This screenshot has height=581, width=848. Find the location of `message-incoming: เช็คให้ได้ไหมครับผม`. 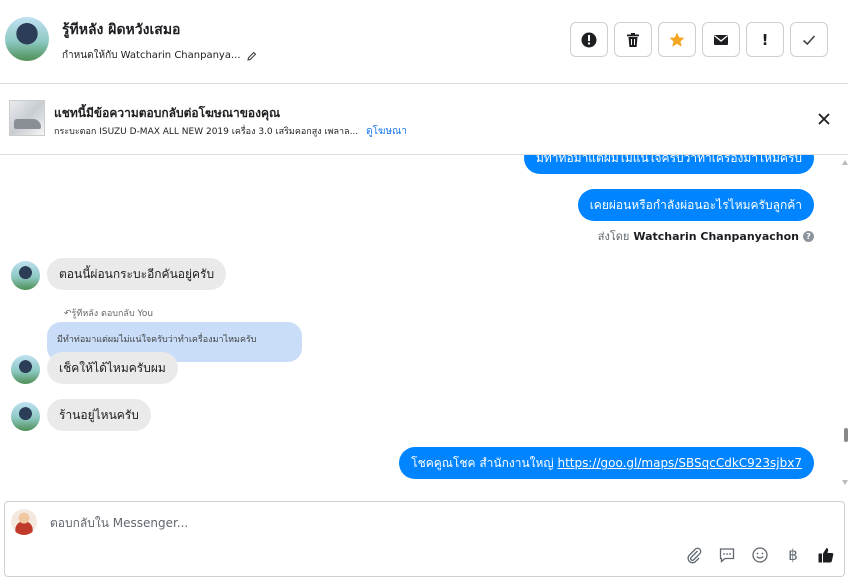

message-incoming: เช็คให้ได้ไหมครับผม is located at coordinates (112, 368).